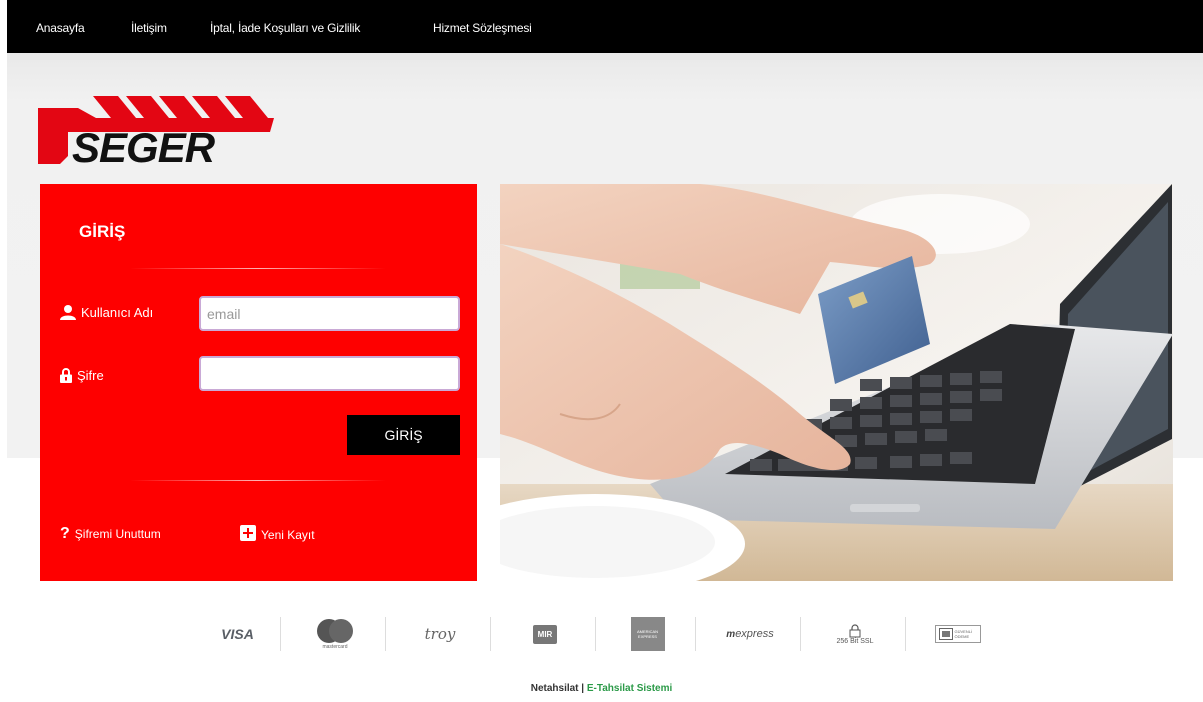 This screenshot has width=1203, height=702. What do you see at coordinates (248, 534) in the screenshot?
I see `plus-square-icon` at bounding box center [248, 534].